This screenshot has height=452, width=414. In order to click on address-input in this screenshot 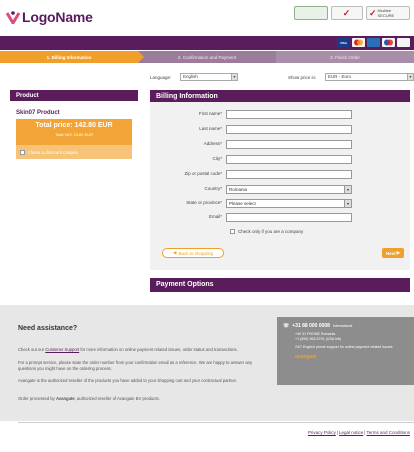, I will do `click(289, 144)`.